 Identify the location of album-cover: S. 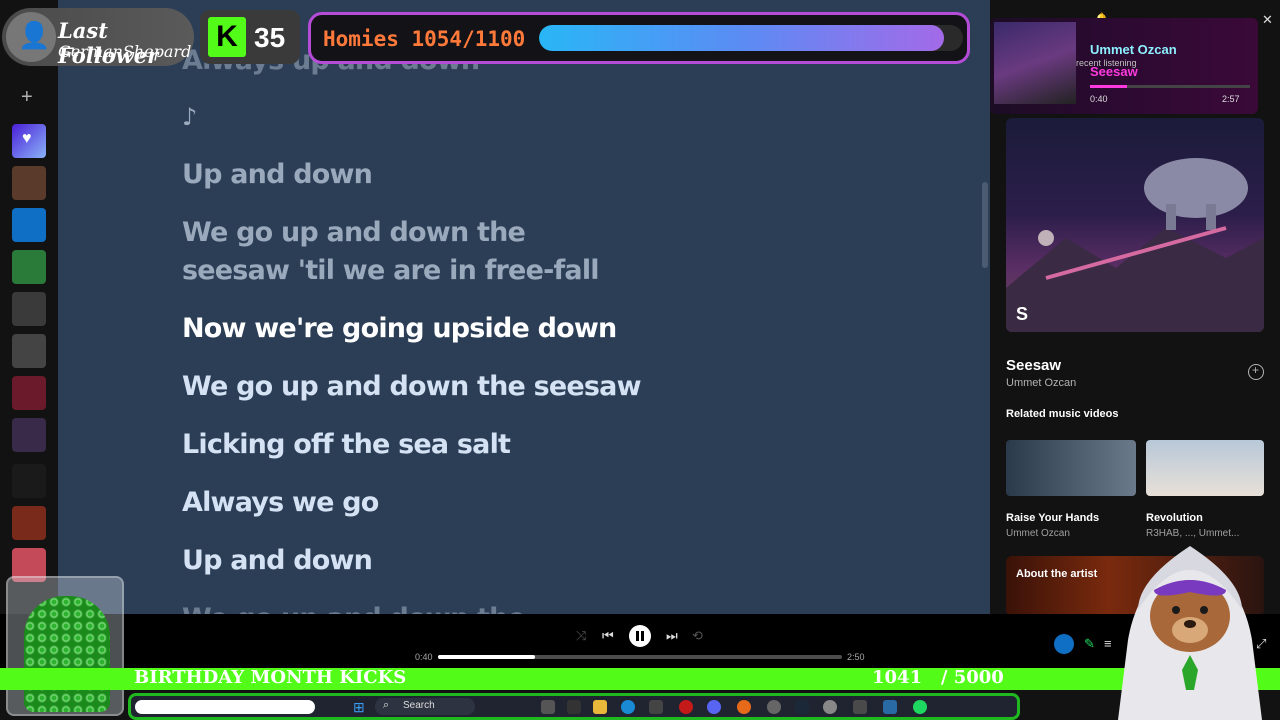
(1135, 225).